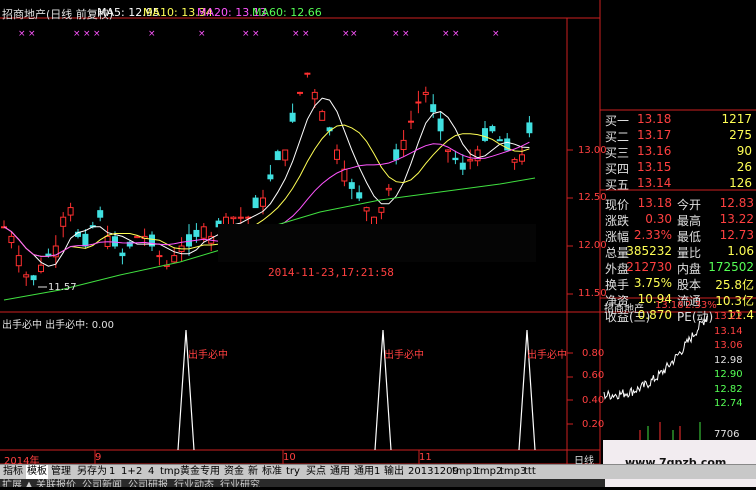  Describe the element at coordinates (272, 472) in the screenshot. I see `template-tab: 标准` at that location.